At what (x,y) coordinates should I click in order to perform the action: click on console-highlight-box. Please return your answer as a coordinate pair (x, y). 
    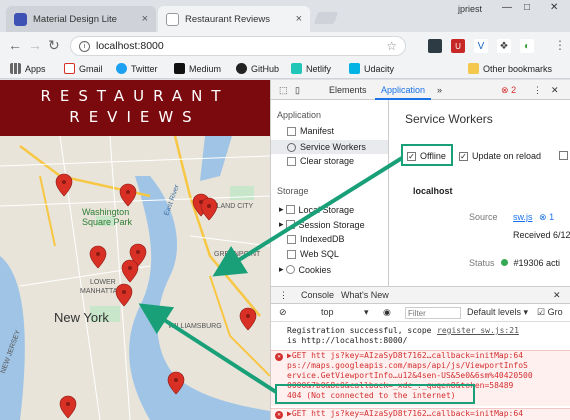
    Looking at the image, I should click on (375, 394).